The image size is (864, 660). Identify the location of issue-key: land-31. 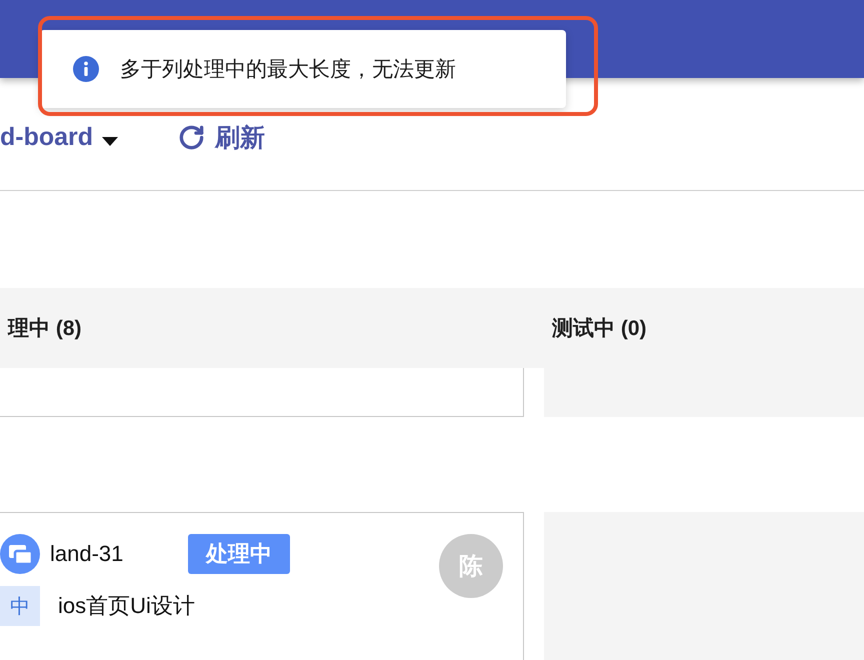
(87, 554).